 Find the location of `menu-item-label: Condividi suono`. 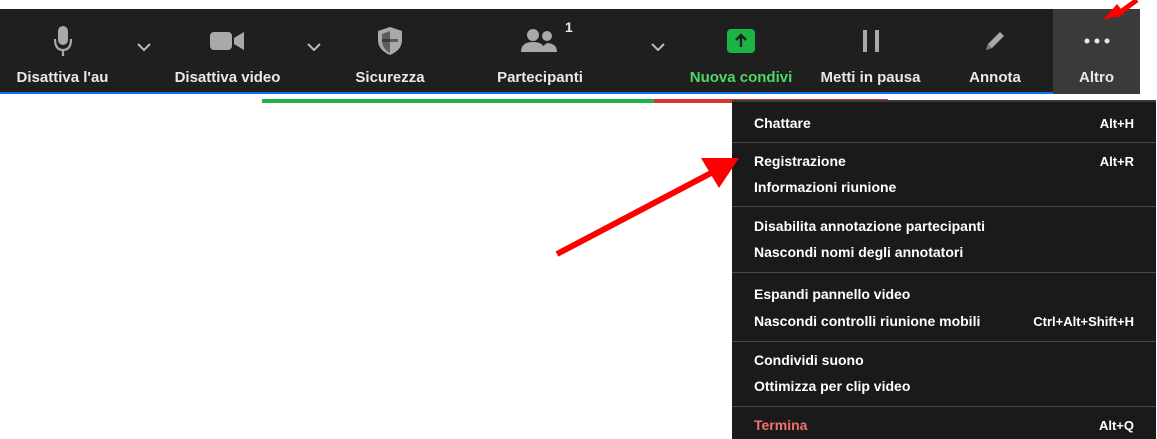

menu-item-label: Condividi suono is located at coordinates (809, 360).